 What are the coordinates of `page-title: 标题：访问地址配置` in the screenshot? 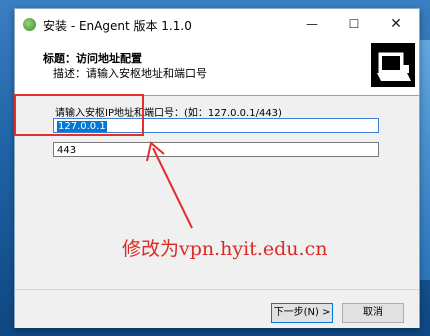 It's located at (92, 58).